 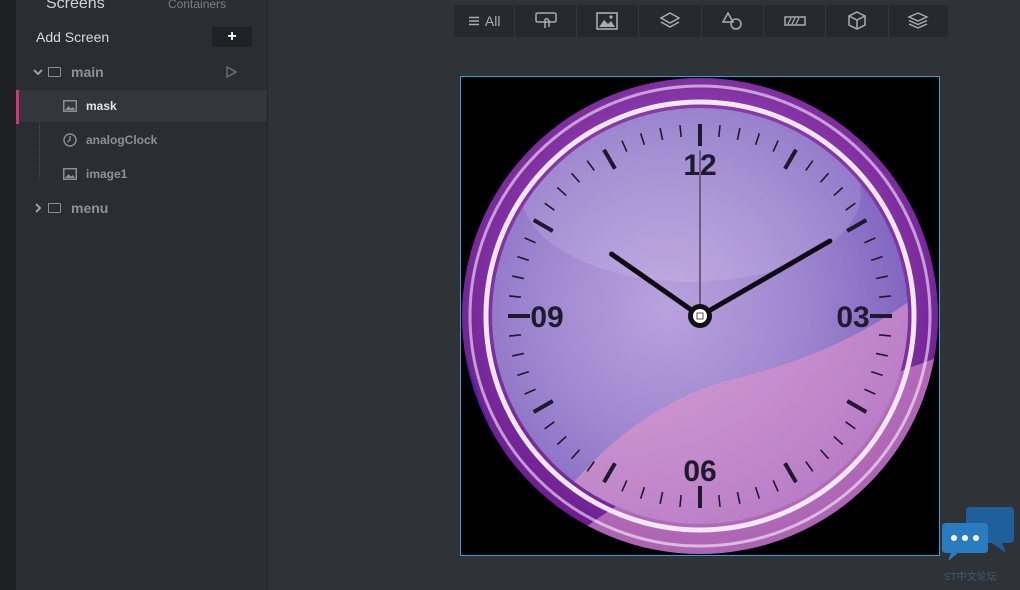 I want to click on tree-child-label: image1, so click(x=107, y=174).